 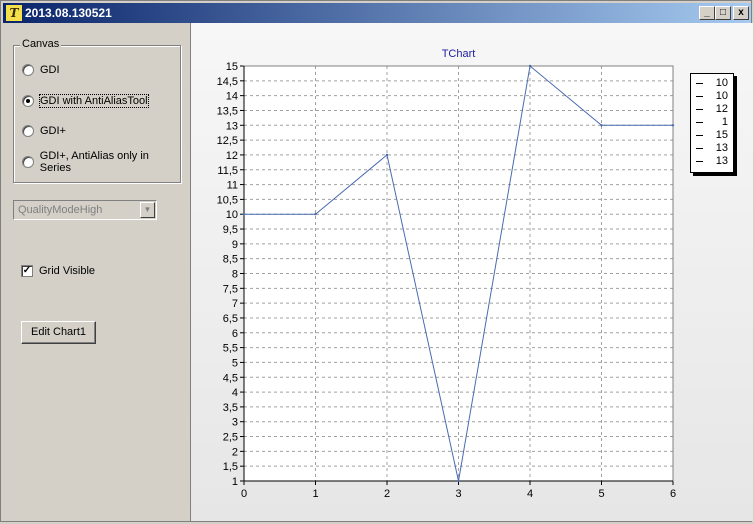 What do you see at coordinates (227, 171) in the screenshot?
I see `y-tick-label: 11,5` at bounding box center [227, 171].